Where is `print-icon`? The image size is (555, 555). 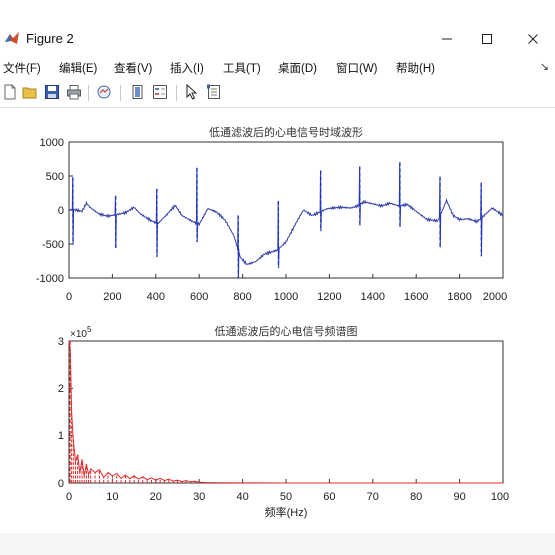
print-icon is located at coordinates (74, 92).